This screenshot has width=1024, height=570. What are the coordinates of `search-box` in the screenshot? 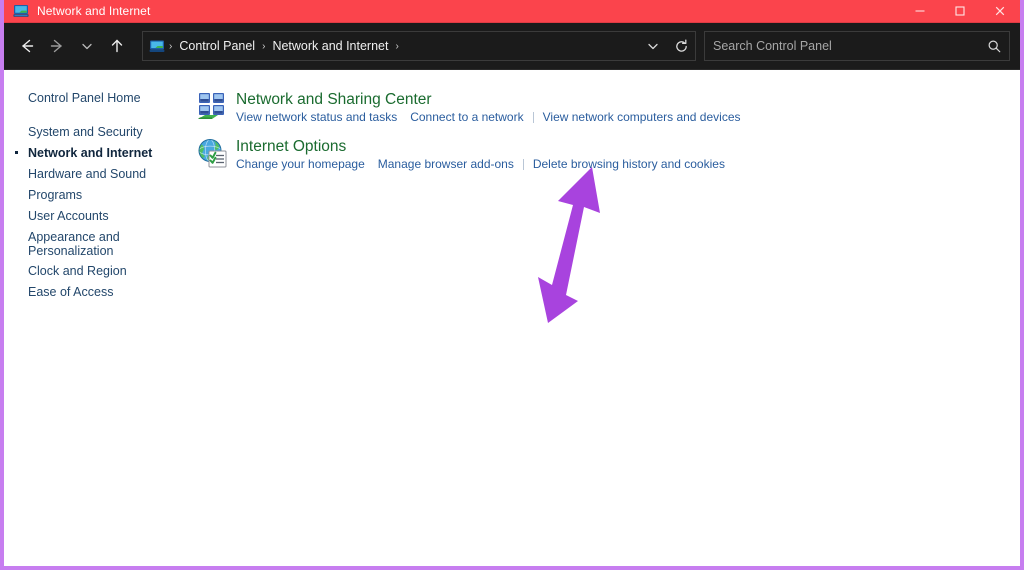 It's located at (857, 46).